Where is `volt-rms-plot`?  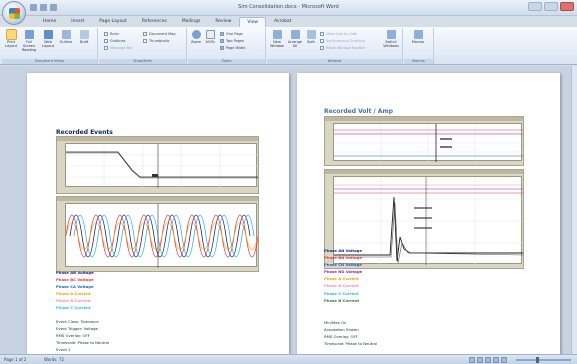
volt-rms-plot is located at coordinates (428, 142).